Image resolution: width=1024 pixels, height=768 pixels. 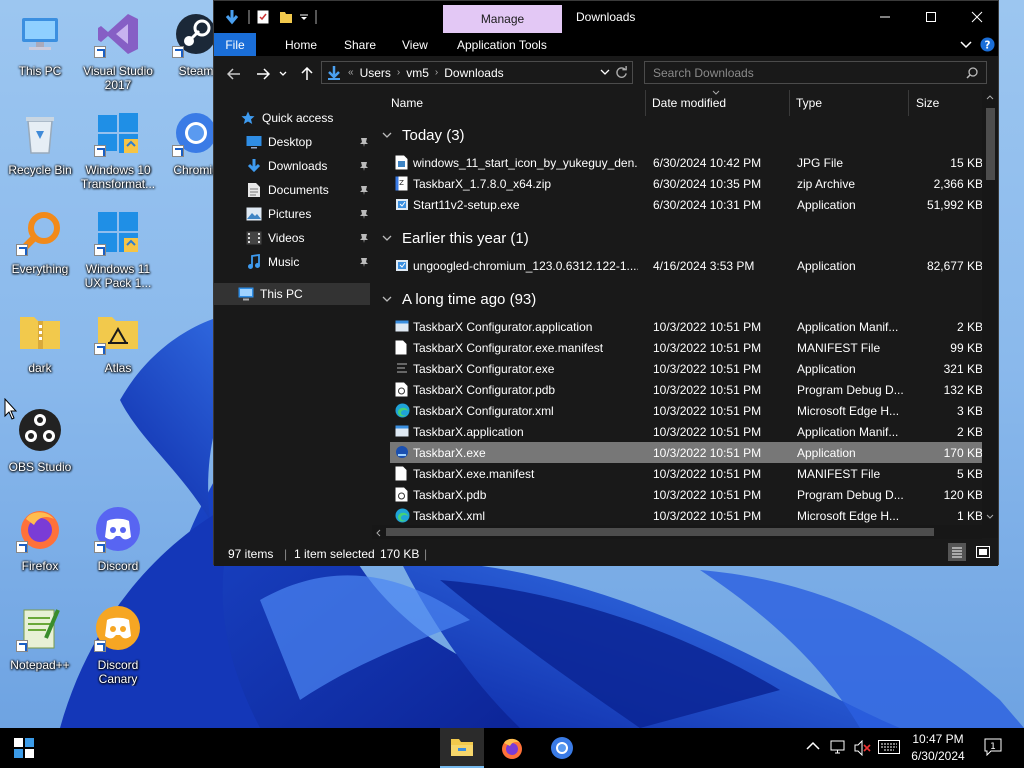 What do you see at coordinates (990, 97) in the screenshot?
I see `scroll-up-arrow-icon` at bounding box center [990, 97].